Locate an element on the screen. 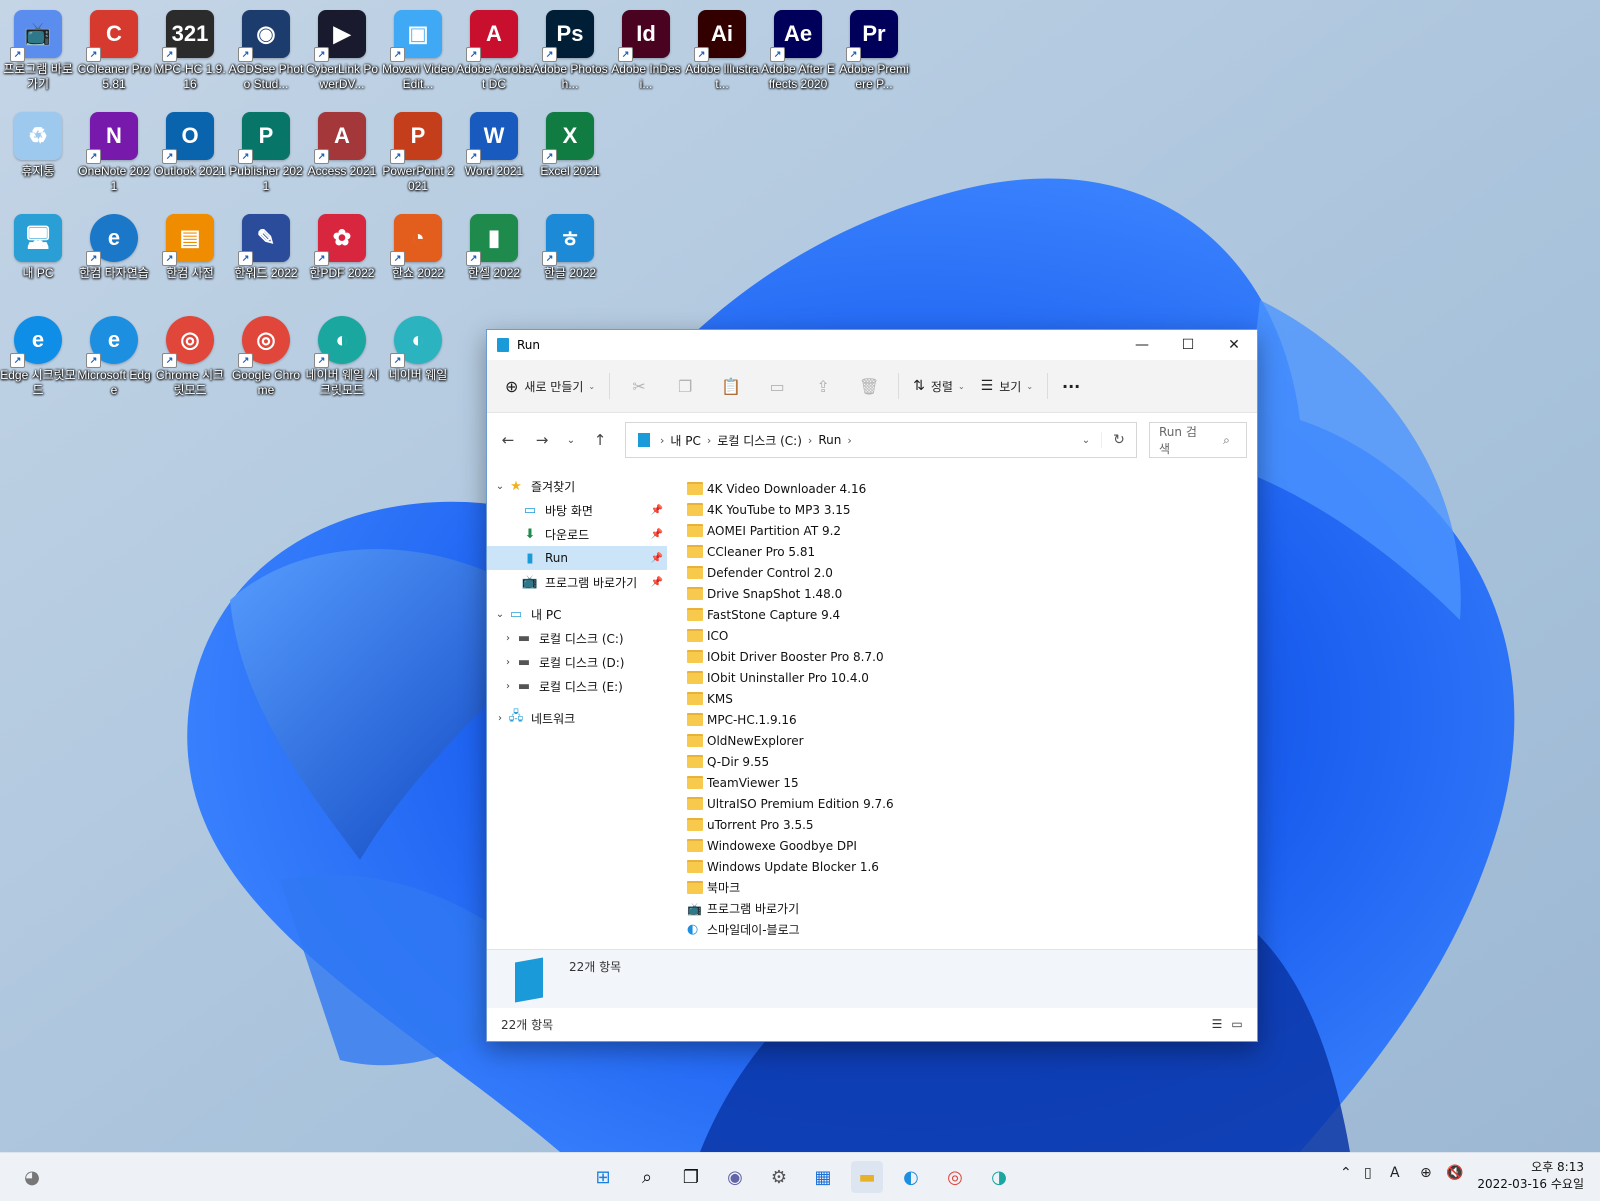  network-globe-icon: ⊕ is located at coordinates (1426, 1173).